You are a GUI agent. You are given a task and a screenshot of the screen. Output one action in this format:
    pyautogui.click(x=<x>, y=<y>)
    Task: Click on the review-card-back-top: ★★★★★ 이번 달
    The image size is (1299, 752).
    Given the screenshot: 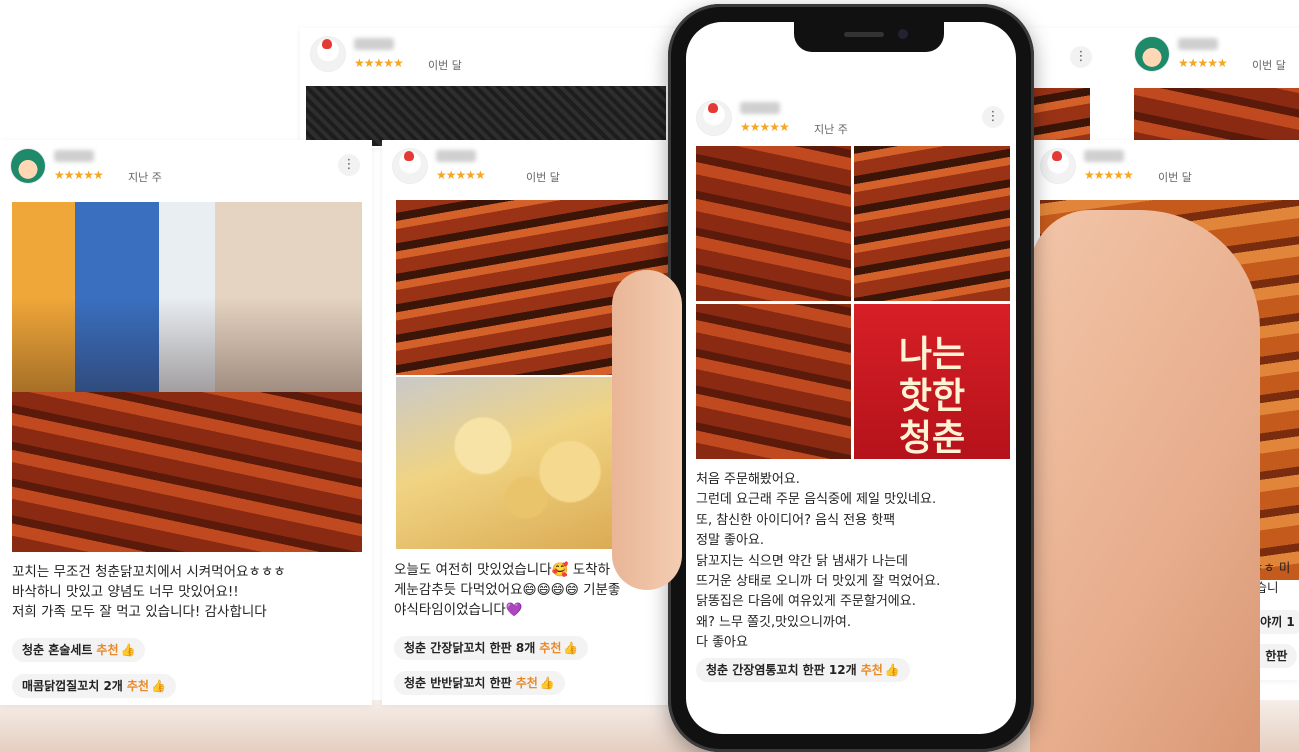 What is the action you would take?
    pyautogui.click(x=490, y=88)
    